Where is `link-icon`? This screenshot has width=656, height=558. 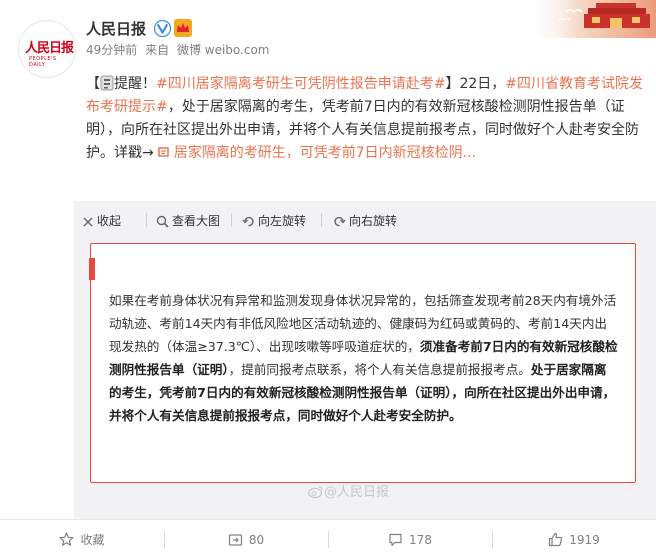 link-icon is located at coordinates (163, 152).